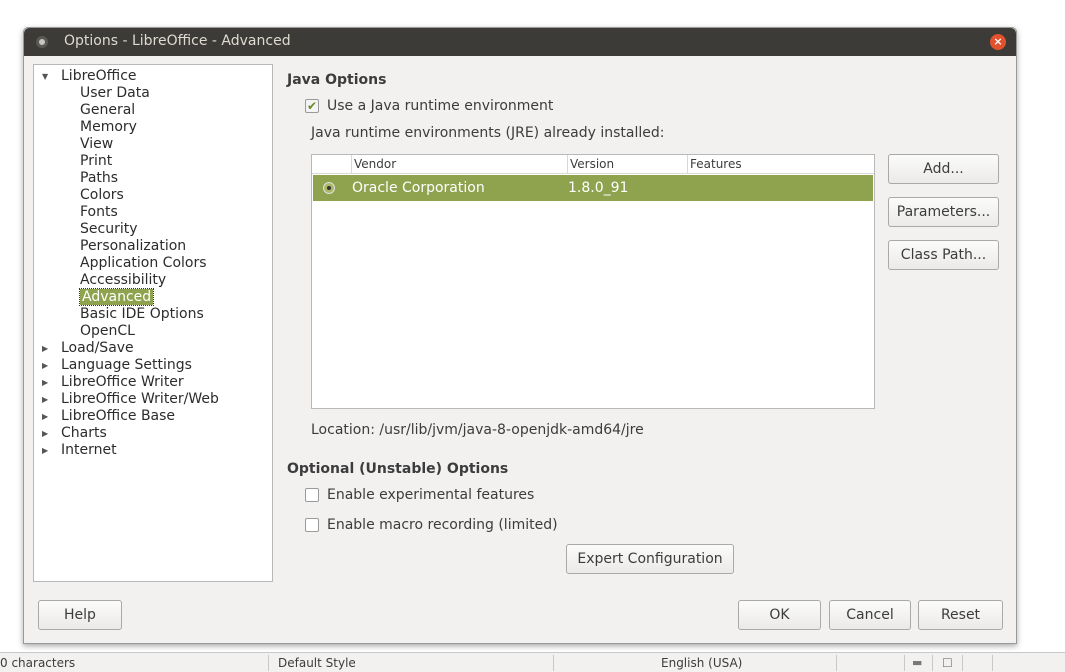 The image size is (1065, 672). I want to click on tree-item-security: Security, so click(109, 229).